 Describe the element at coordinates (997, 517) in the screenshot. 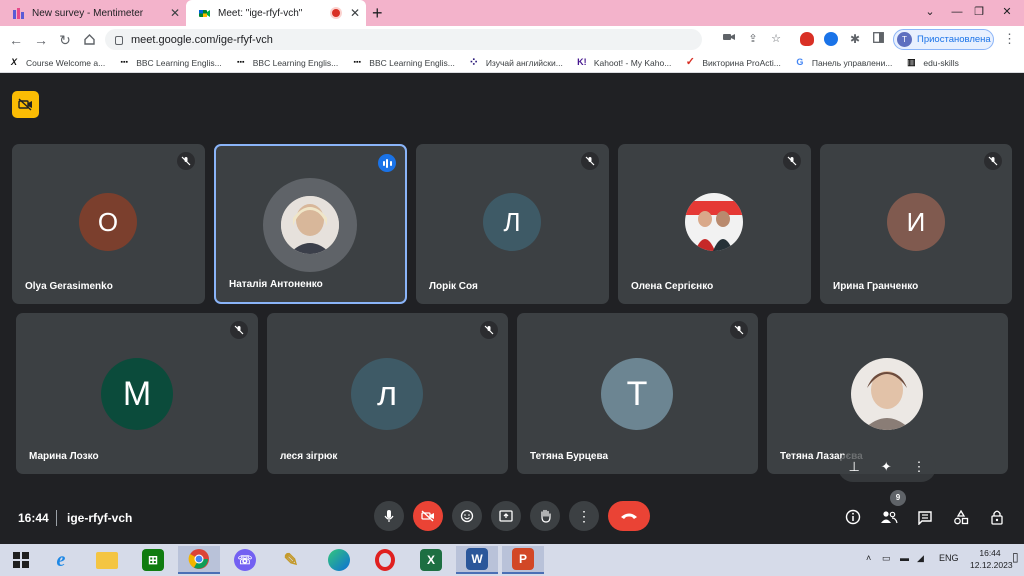

I see `host-controls-button` at that location.